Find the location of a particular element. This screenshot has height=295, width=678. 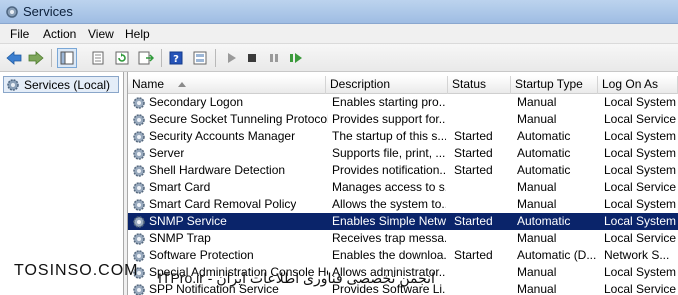

cell-name: SNMP Trap is located at coordinates (230, 238).